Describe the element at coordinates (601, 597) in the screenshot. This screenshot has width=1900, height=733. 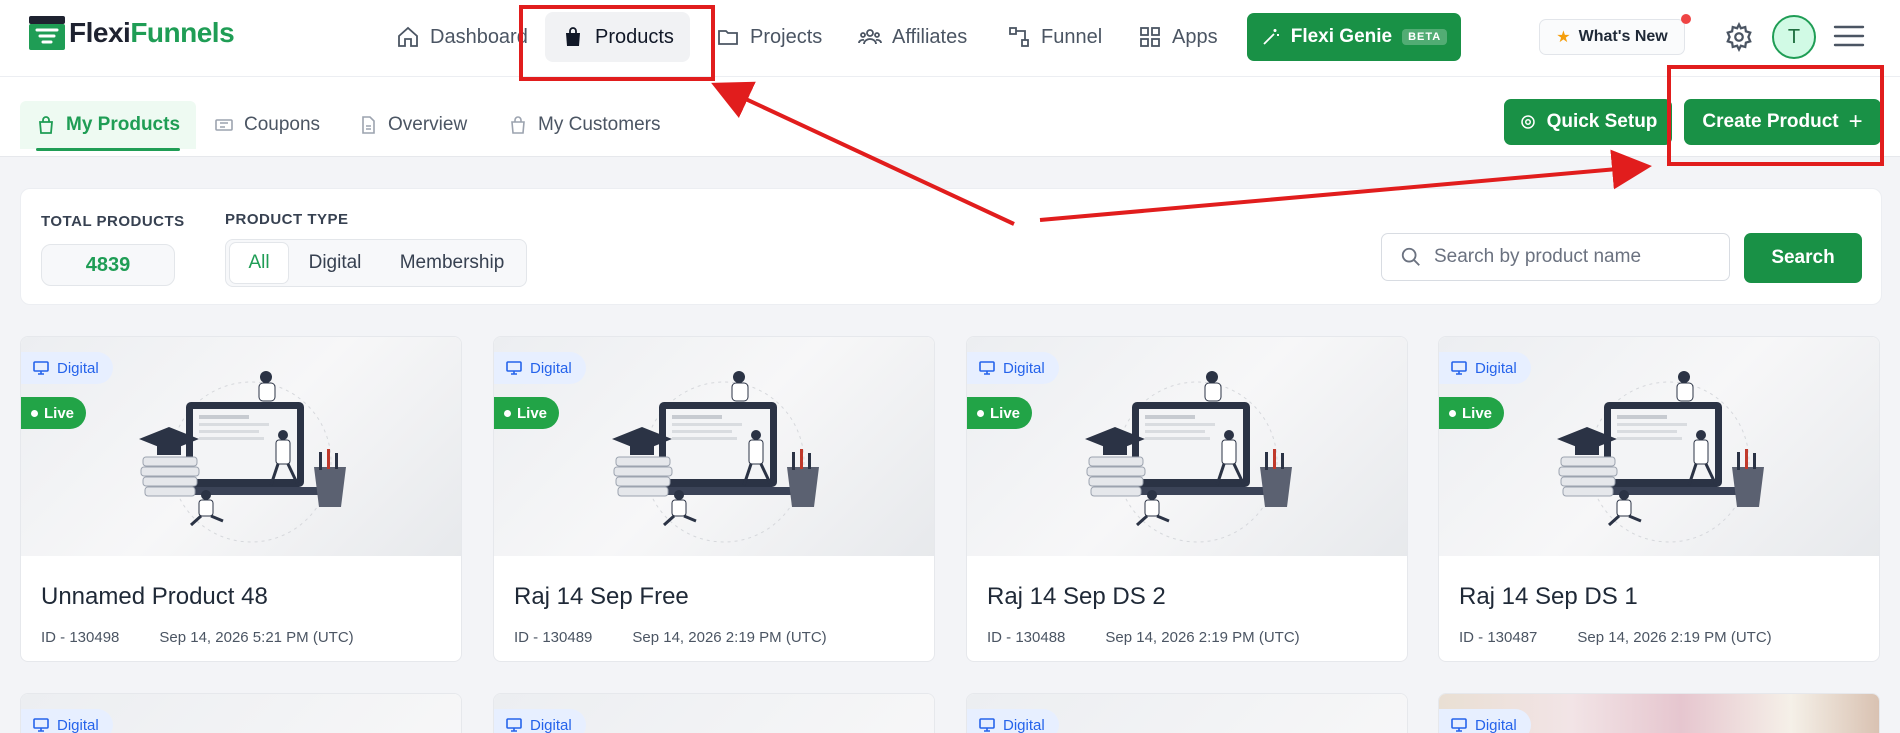
I see `product-title: Raj 14 Sep Free` at that location.